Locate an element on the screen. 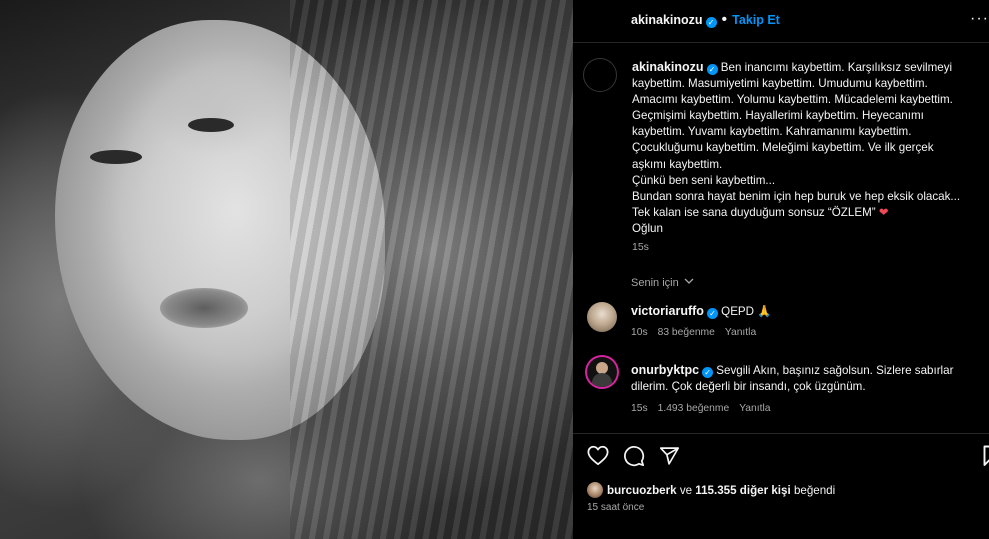 Image resolution: width=989 pixels, height=539 pixels. comment-filter-label: Senin için is located at coordinates (655, 283).